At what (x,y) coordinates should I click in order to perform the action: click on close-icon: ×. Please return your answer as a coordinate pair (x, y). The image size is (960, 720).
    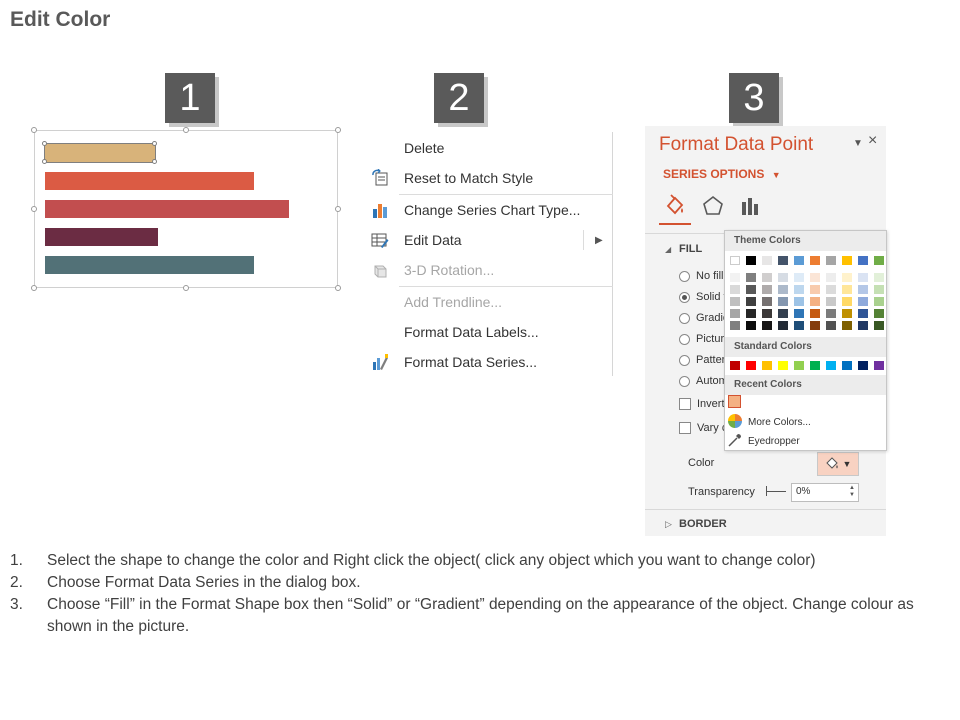
    Looking at the image, I should click on (872, 141).